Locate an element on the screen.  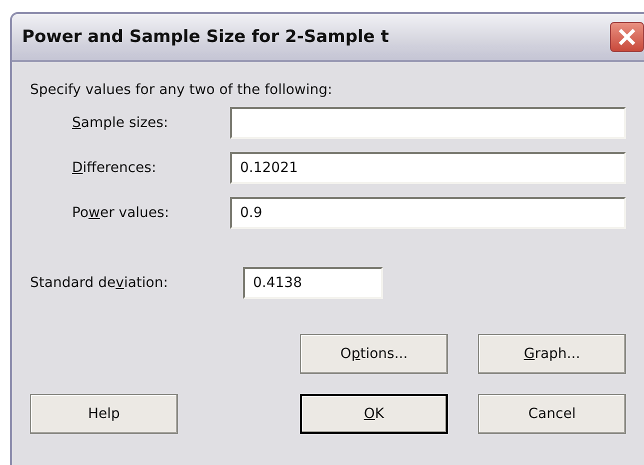
instruction-text: Specify values for any two of the following: is located at coordinates (182, 90).